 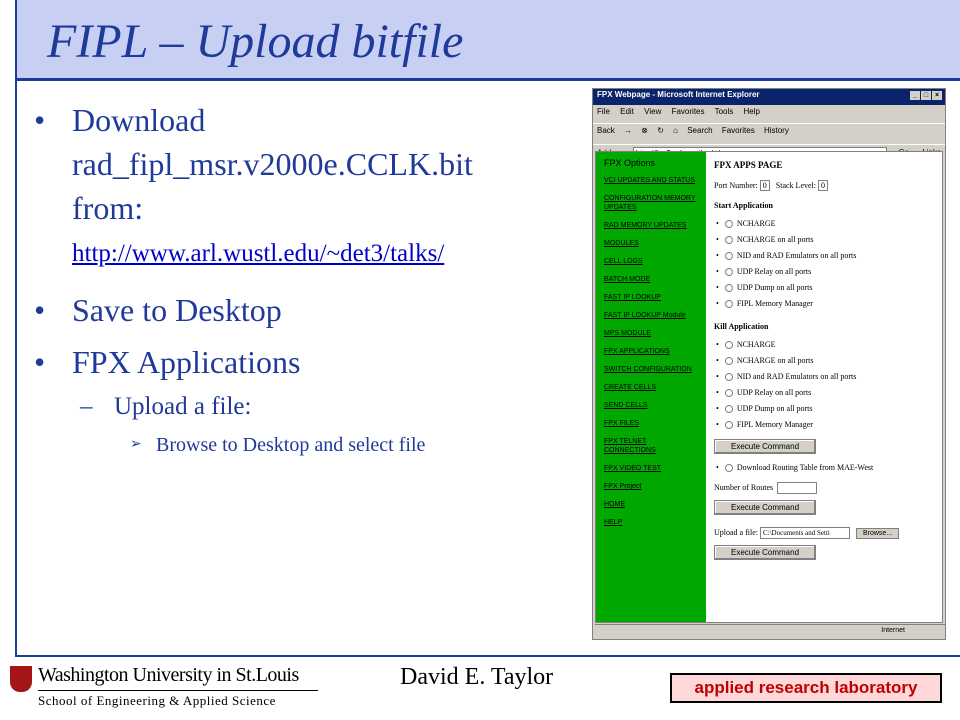 What do you see at coordinates (183, 406) in the screenshot?
I see `sub-bullet-upload-text: Upload a file:` at bounding box center [183, 406].